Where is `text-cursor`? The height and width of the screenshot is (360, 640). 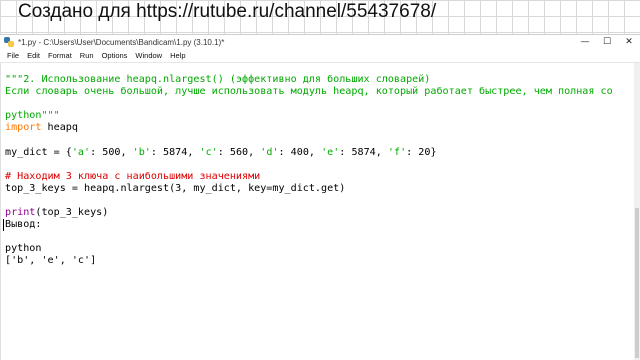 text-cursor is located at coordinates (3, 225).